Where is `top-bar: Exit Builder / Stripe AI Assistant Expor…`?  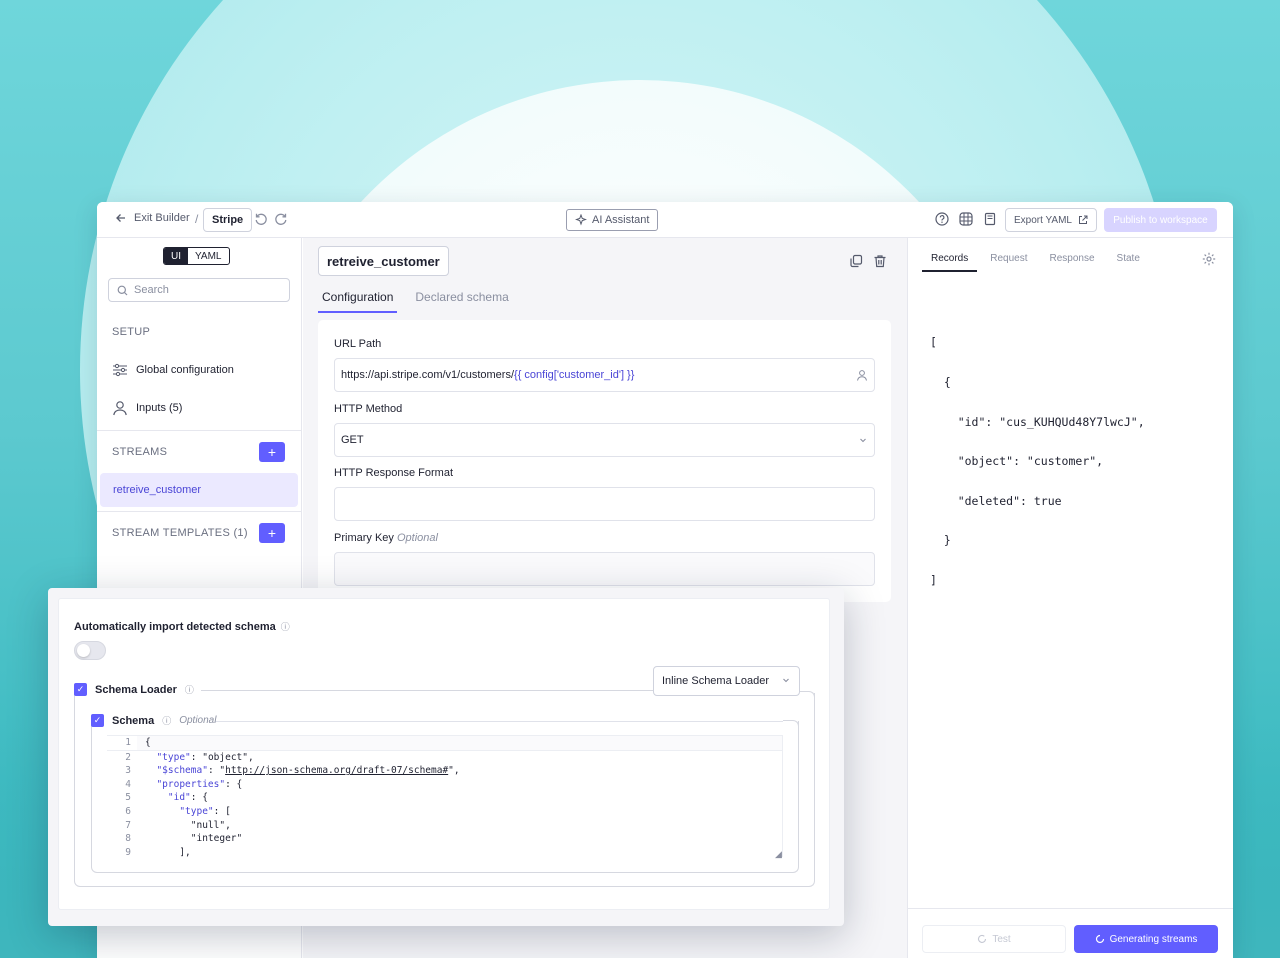
top-bar: Exit Builder / Stripe AI Assistant Expor… is located at coordinates (665, 220).